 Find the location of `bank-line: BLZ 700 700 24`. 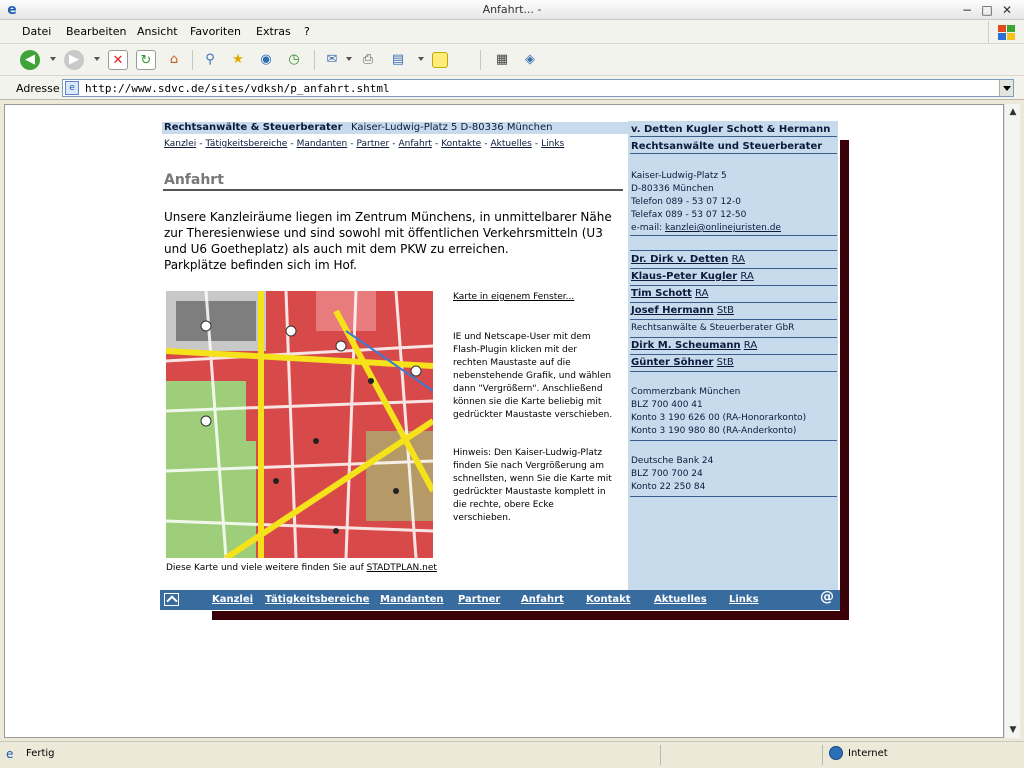

bank-line: BLZ 700 700 24 is located at coordinates (667, 474).